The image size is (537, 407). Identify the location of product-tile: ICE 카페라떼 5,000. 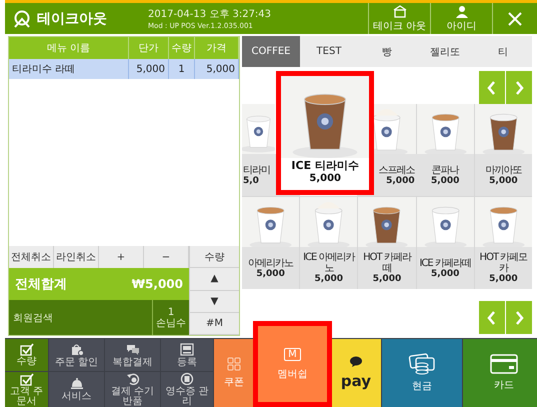
(445, 268).